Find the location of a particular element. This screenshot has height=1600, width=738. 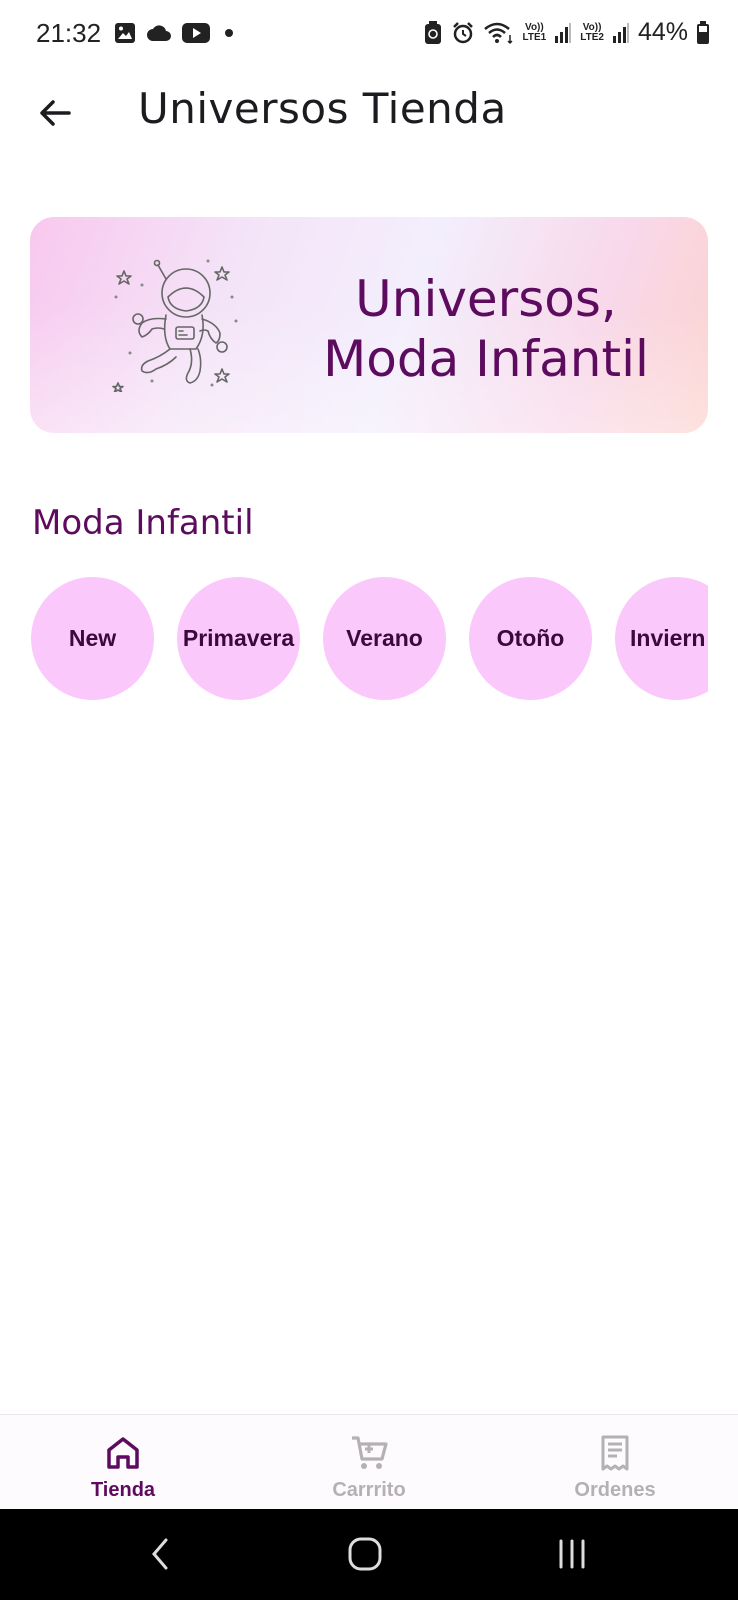

nav-item-tienda: Tienda is located at coordinates (123, 1462).